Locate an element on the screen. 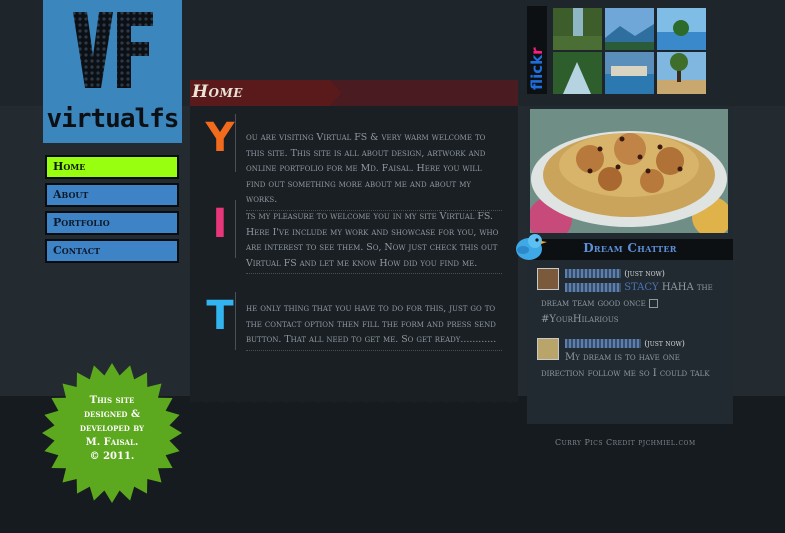 The image size is (785, 533). drop-cap-box: Y is located at coordinates (220, 143).